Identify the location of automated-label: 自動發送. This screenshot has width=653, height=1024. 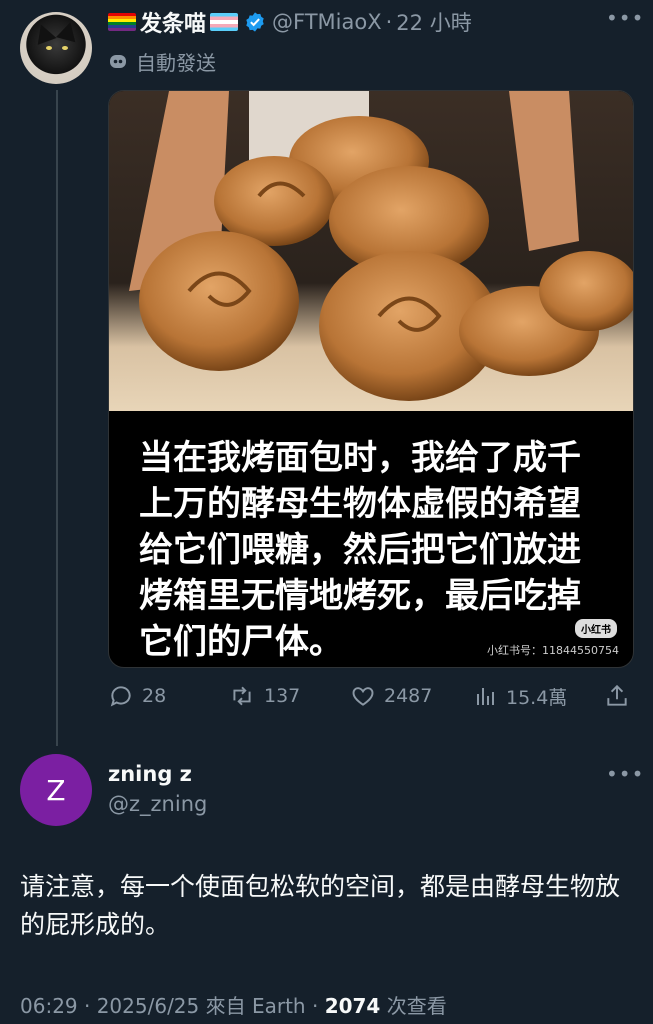
(162, 61).